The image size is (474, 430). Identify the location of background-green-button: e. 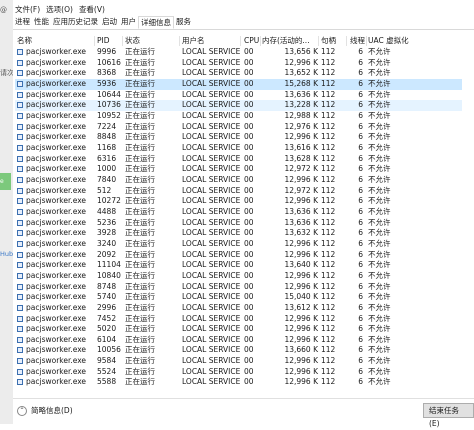
(5, 181).